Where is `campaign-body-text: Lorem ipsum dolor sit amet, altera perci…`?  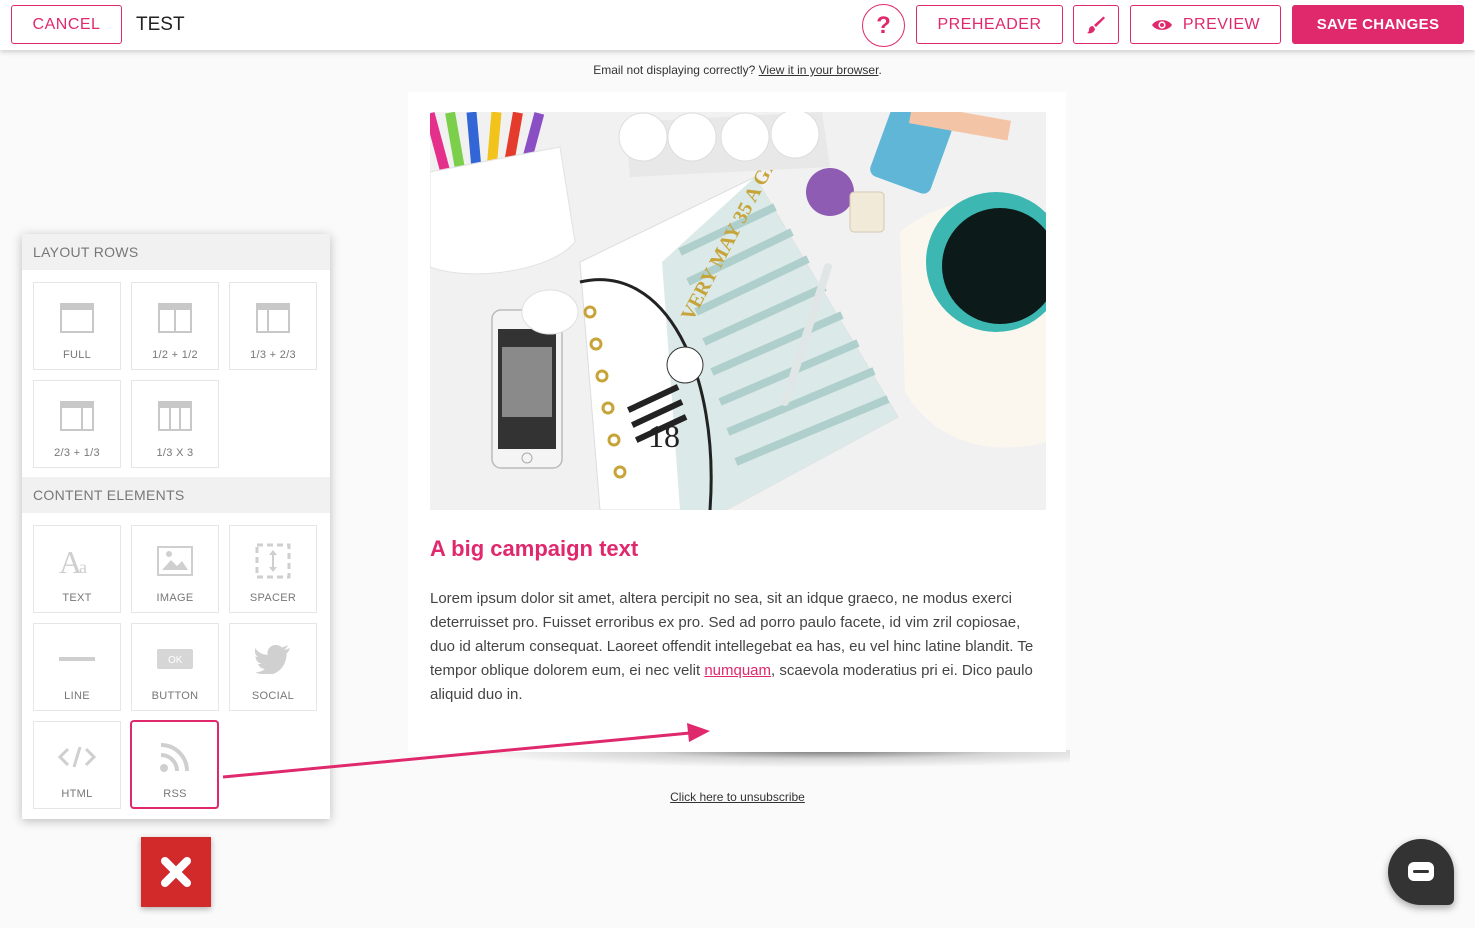
campaign-body-text: Lorem ipsum dolor sit amet, altera perci… is located at coordinates (736, 647).